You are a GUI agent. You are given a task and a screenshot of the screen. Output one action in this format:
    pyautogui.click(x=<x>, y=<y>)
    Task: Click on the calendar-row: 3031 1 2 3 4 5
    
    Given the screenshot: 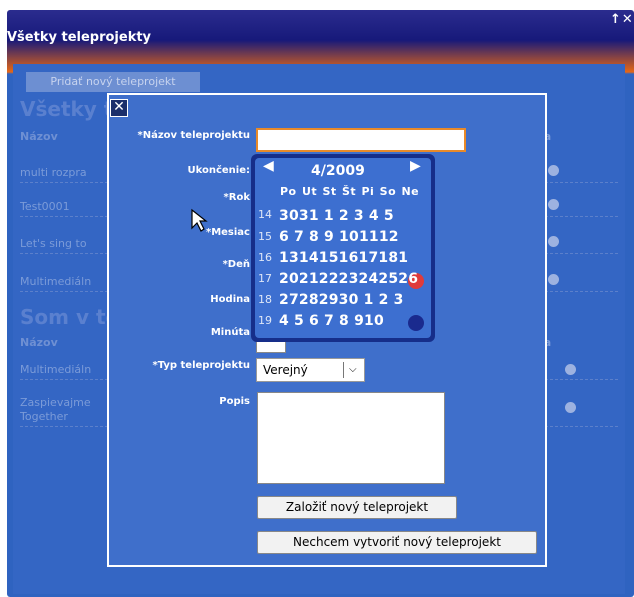 What is the action you would take?
    pyautogui.click(x=336, y=216)
    